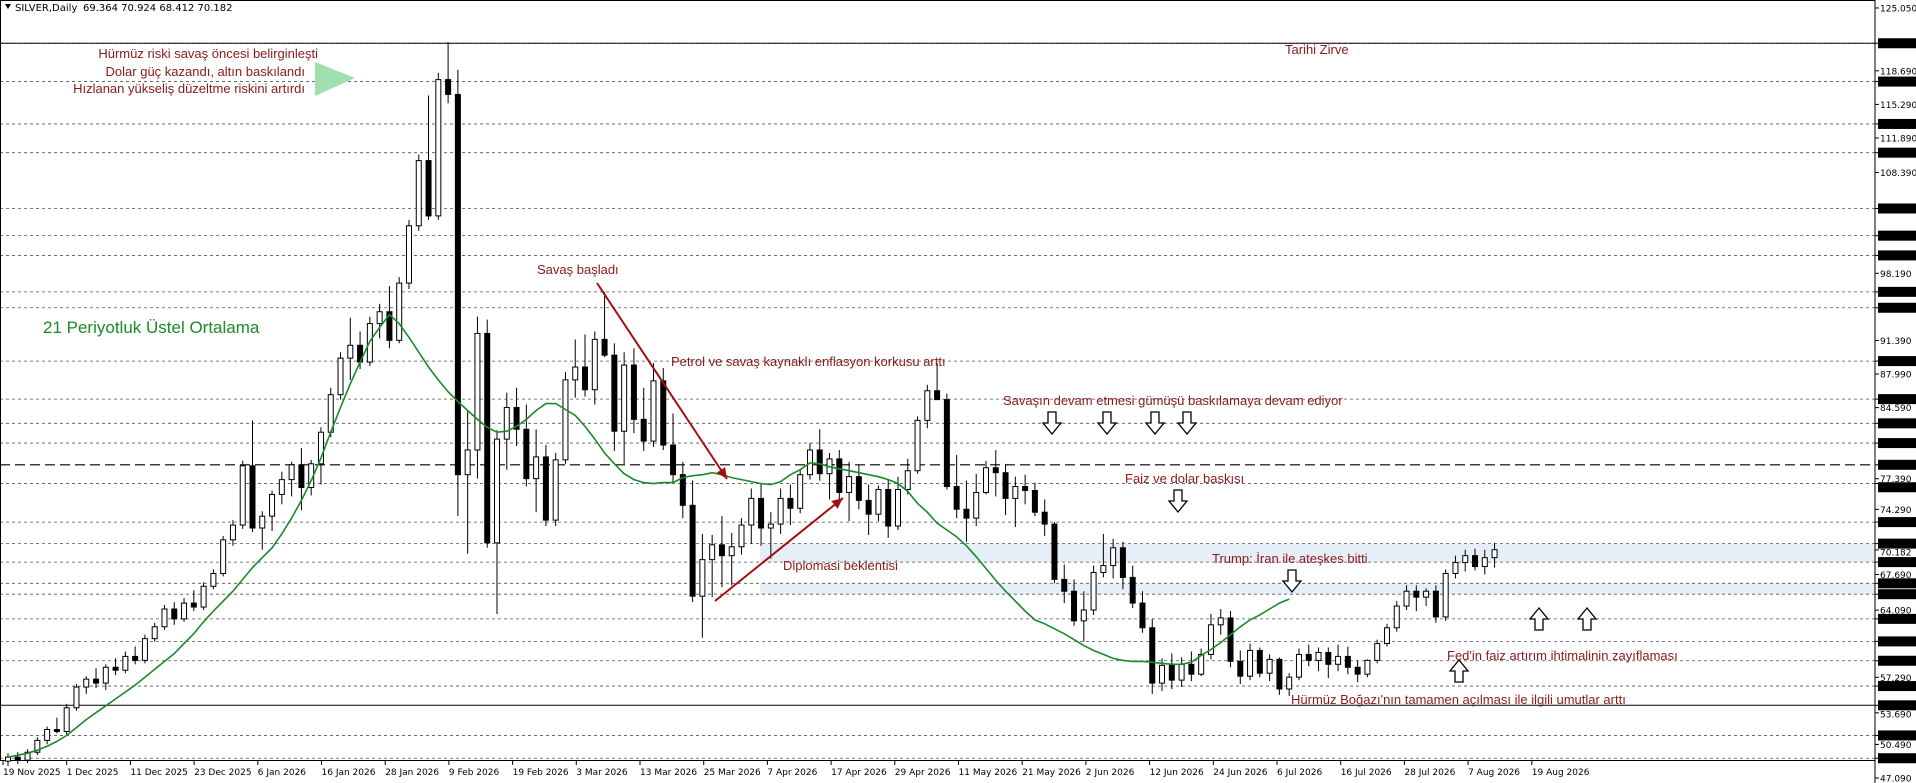 The width and height of the screenshot is (1916, 783). What do you see at coordinates (474, 773) in the screenshot?
I see `date-tick-label: 9 Feb 2026` at bounding box center [474, 773].